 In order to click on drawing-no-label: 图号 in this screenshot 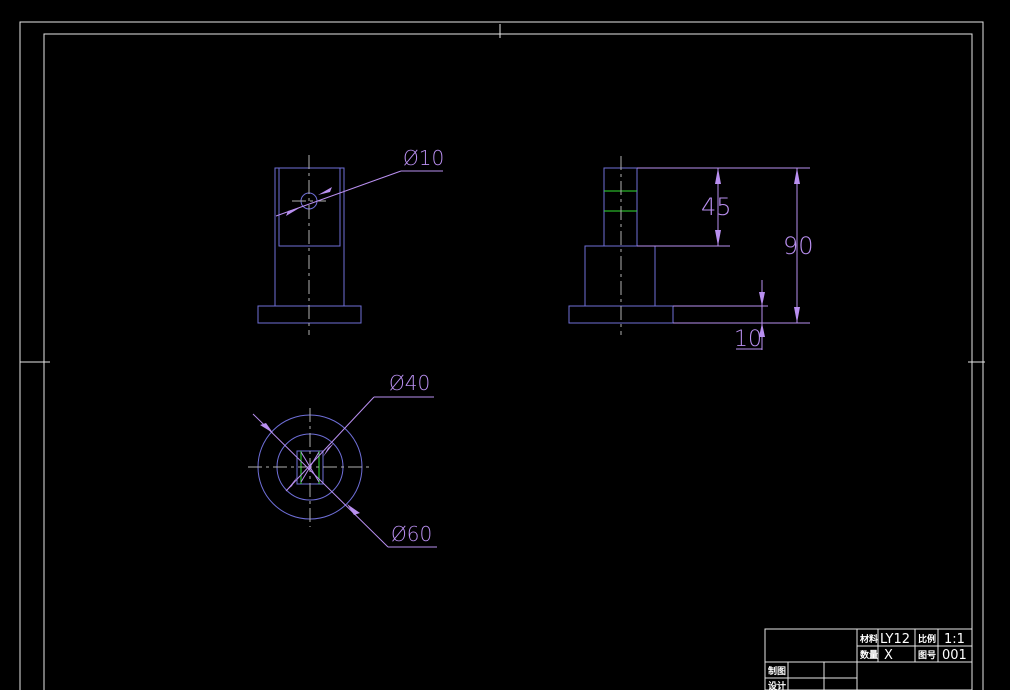, I will do `click(927, 655)`.